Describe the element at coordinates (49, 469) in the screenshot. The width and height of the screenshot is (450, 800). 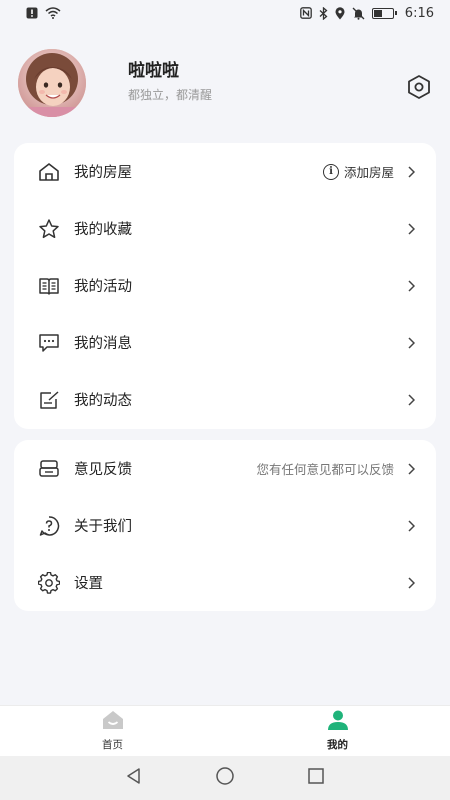
I see `feedback-icon` at that location.